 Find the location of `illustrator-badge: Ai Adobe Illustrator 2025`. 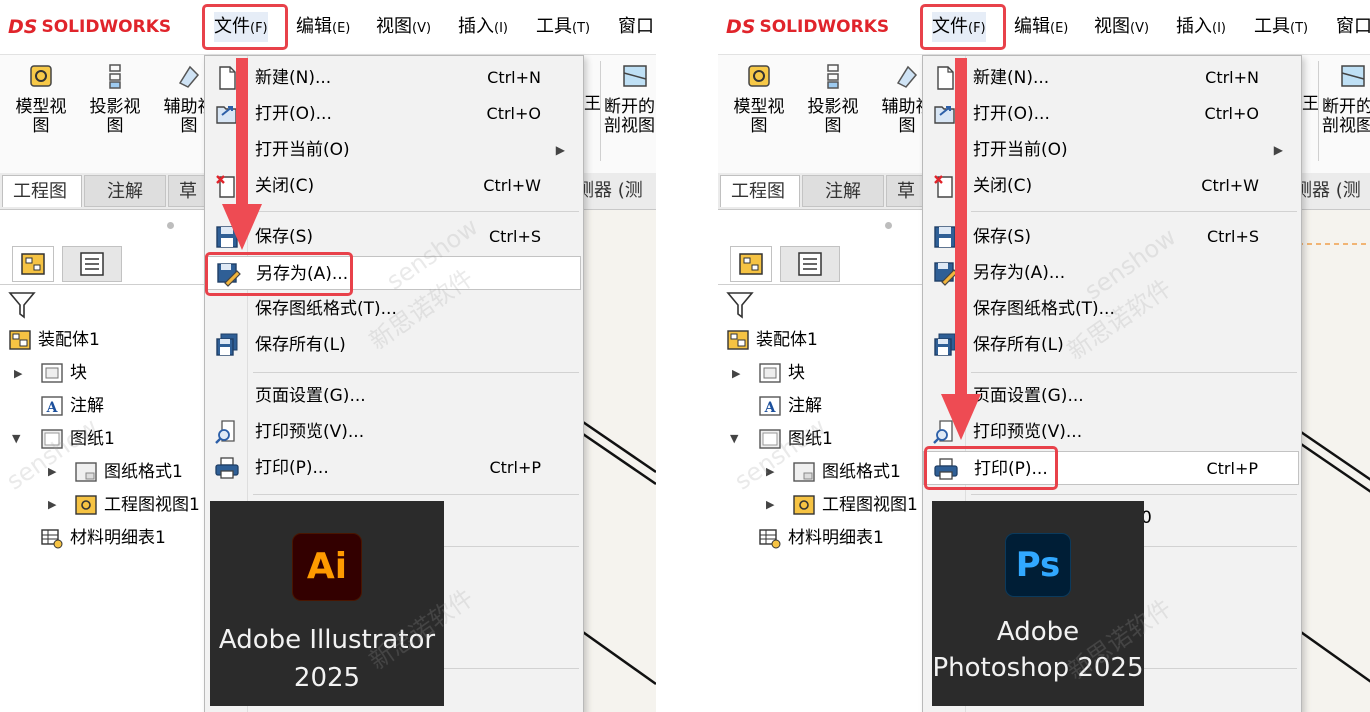

illustrator-badge: Ai Adobe Illustrator 2025 is located at coordinates (327, 603).